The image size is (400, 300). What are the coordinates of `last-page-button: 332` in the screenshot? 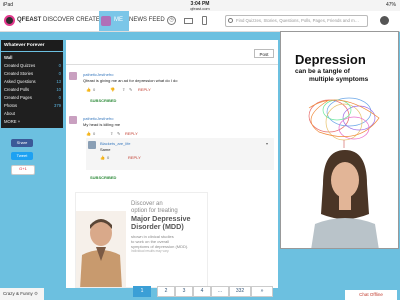 It's located at (240, 291).